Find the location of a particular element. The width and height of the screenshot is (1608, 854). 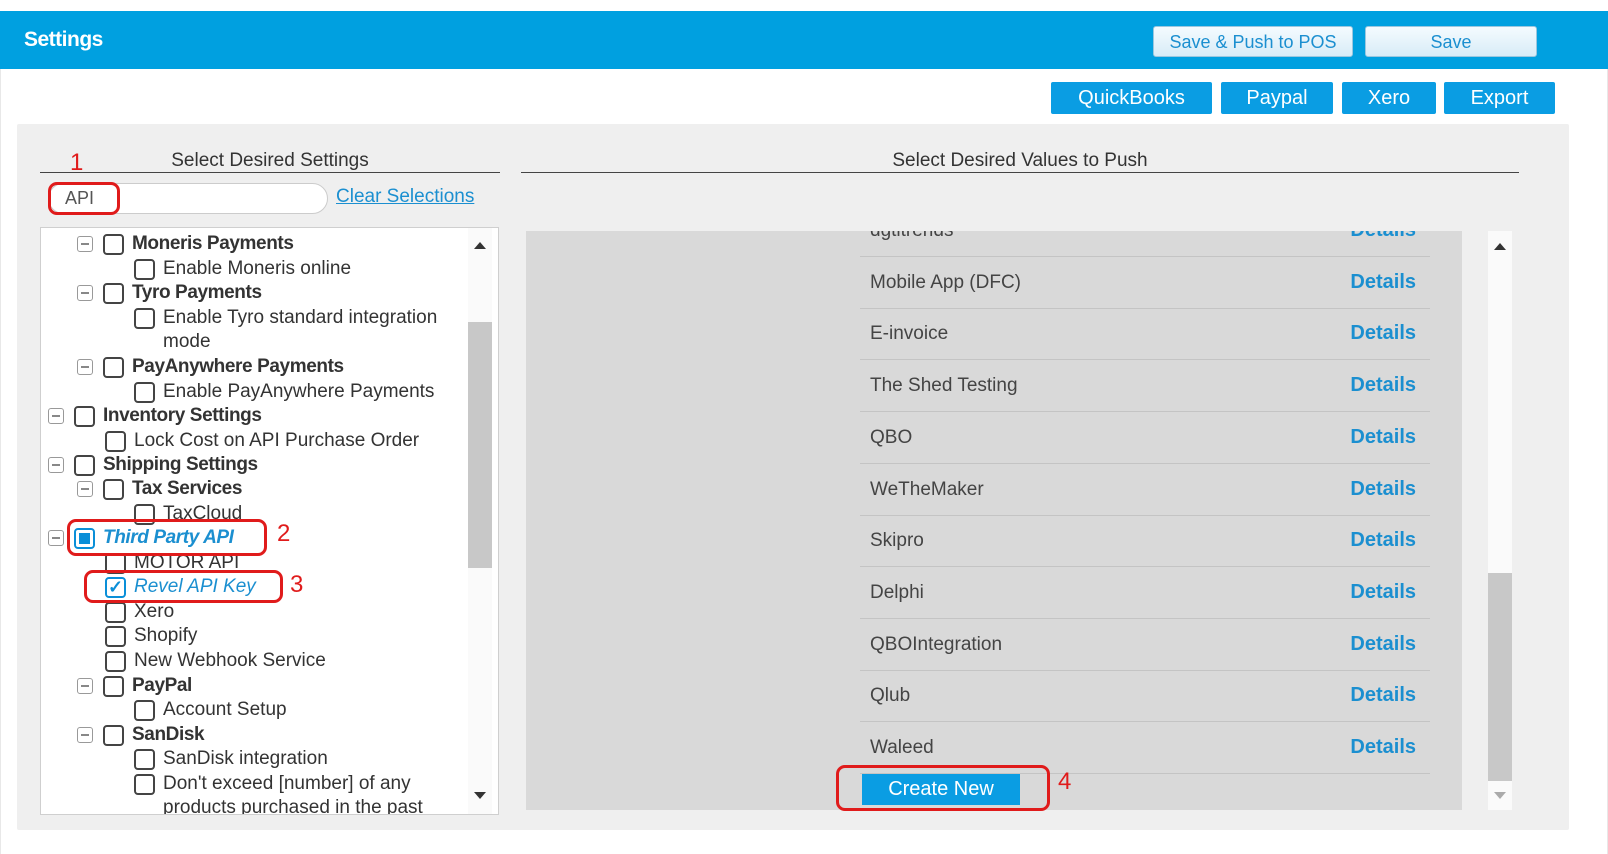

tree-item: mode is located at coordinates (187, 342).